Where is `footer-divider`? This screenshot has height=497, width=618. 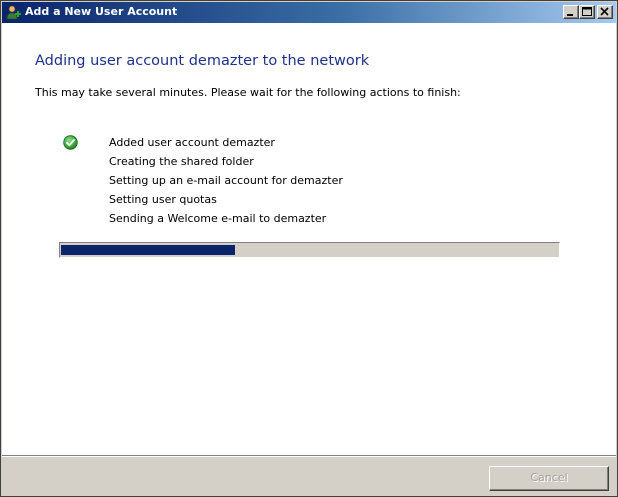
footer-divider is located at coordinates (309, 456).